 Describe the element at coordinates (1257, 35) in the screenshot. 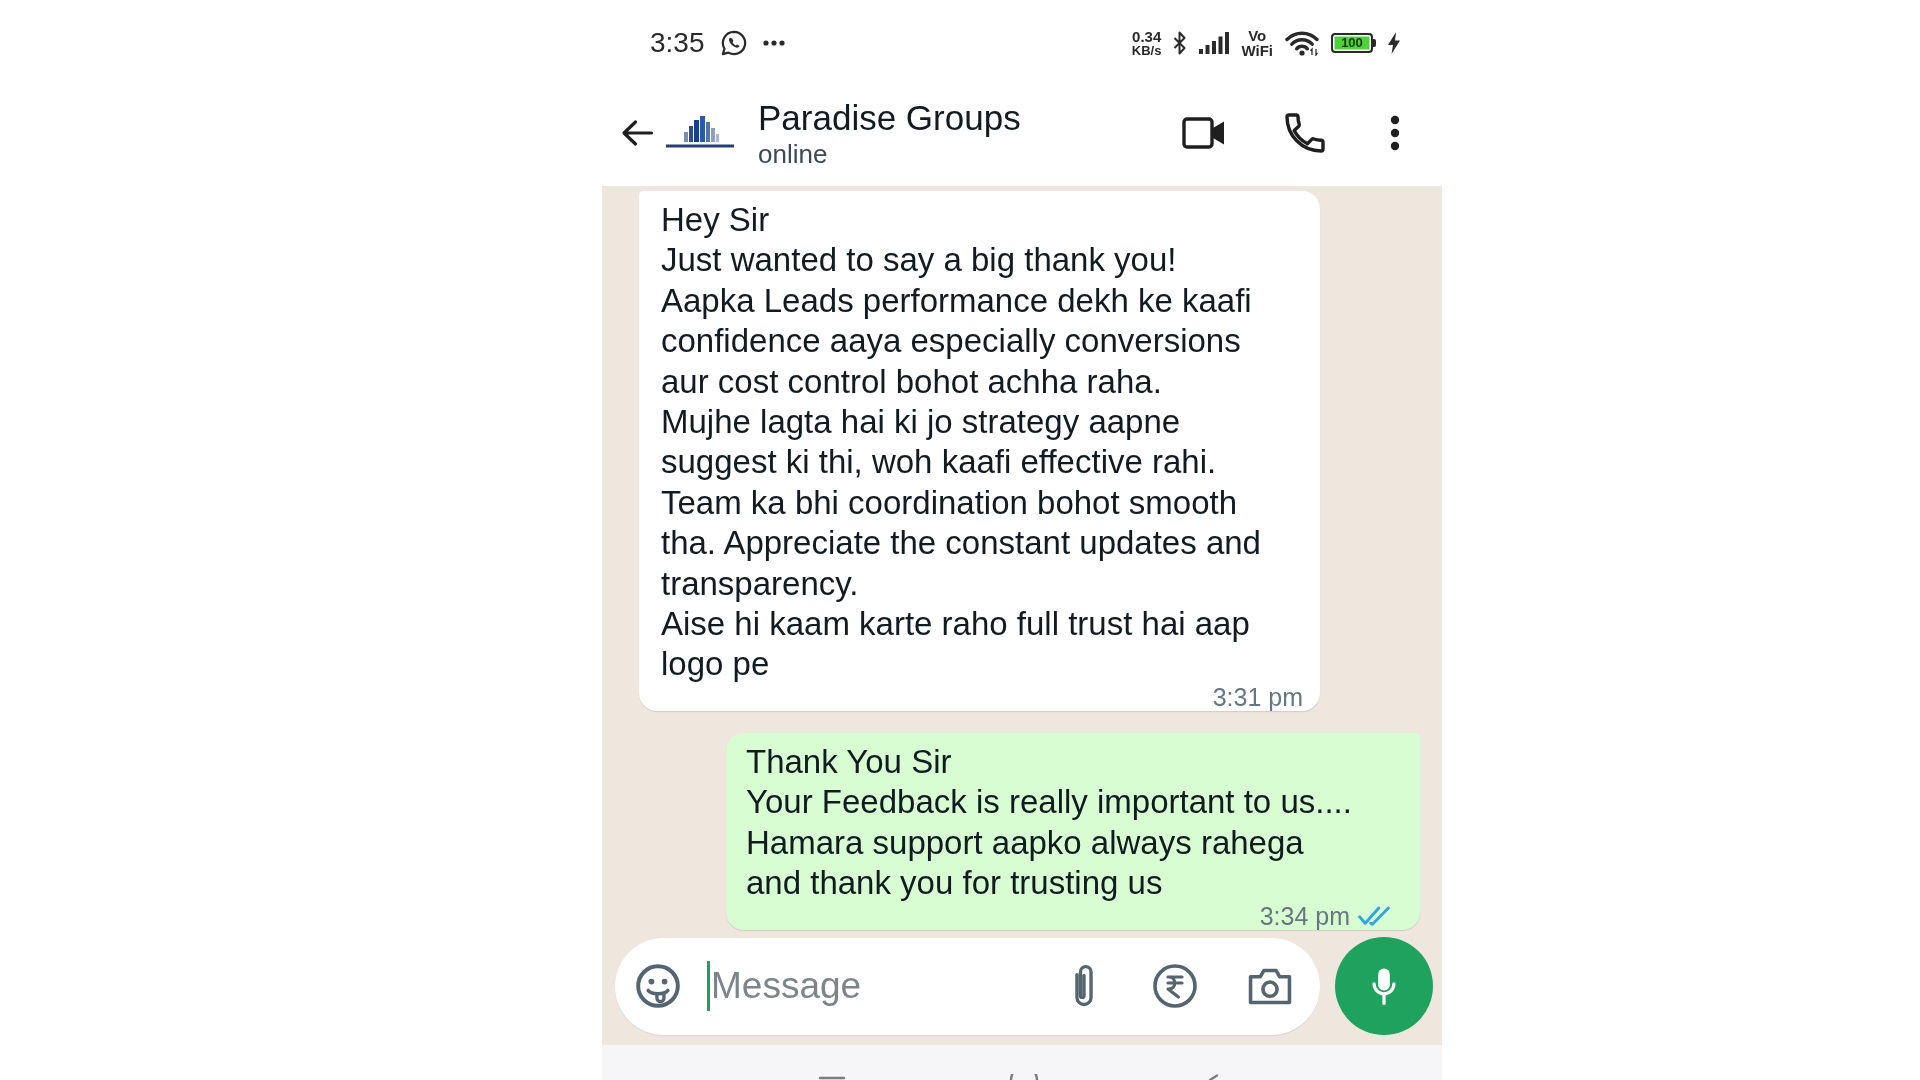

I see `vowifi-label-top: Vo` at that location.